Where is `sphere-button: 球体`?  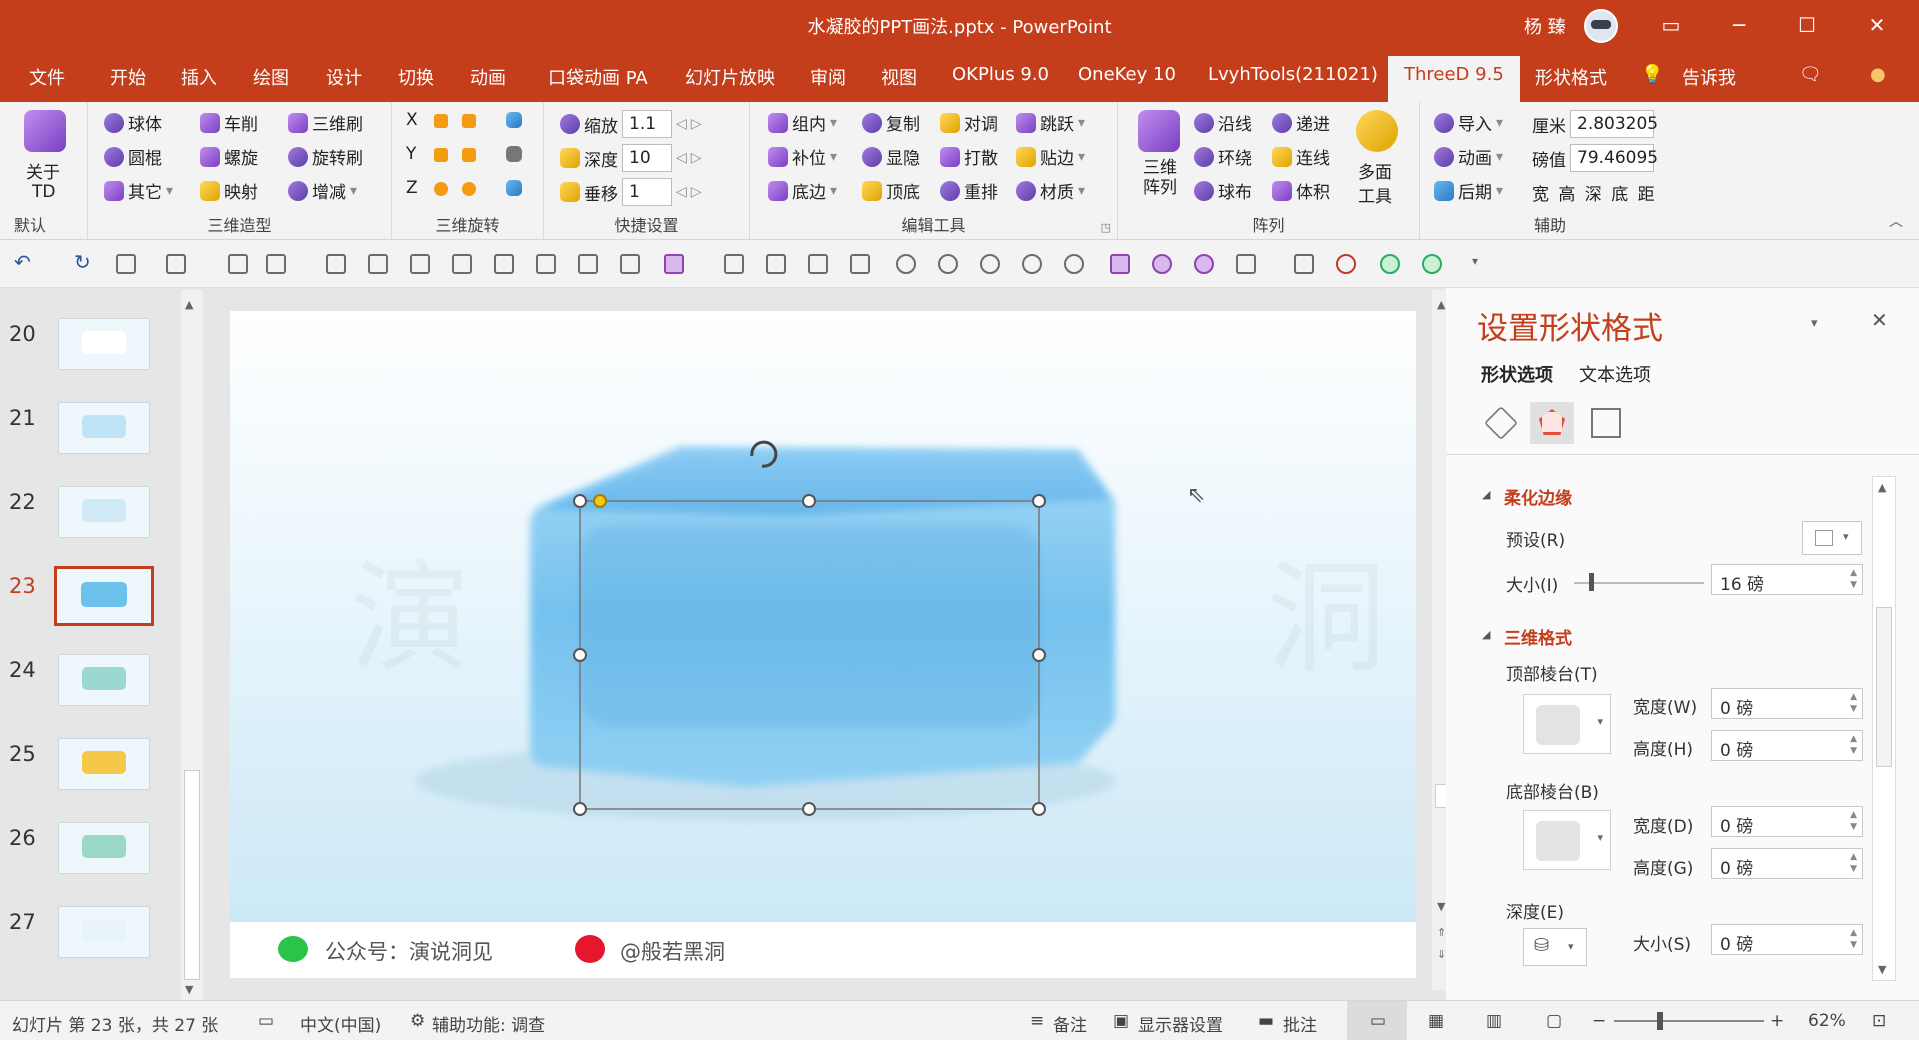 sphere-button: 球体 is located at coordinates (133, 122).